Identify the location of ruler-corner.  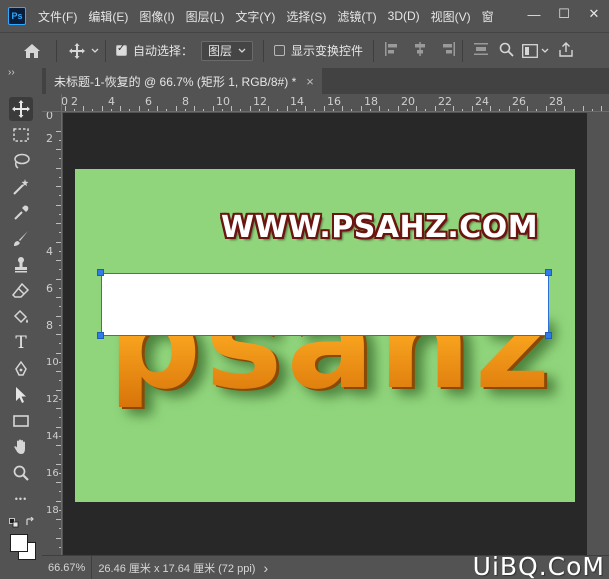
(52, 103).